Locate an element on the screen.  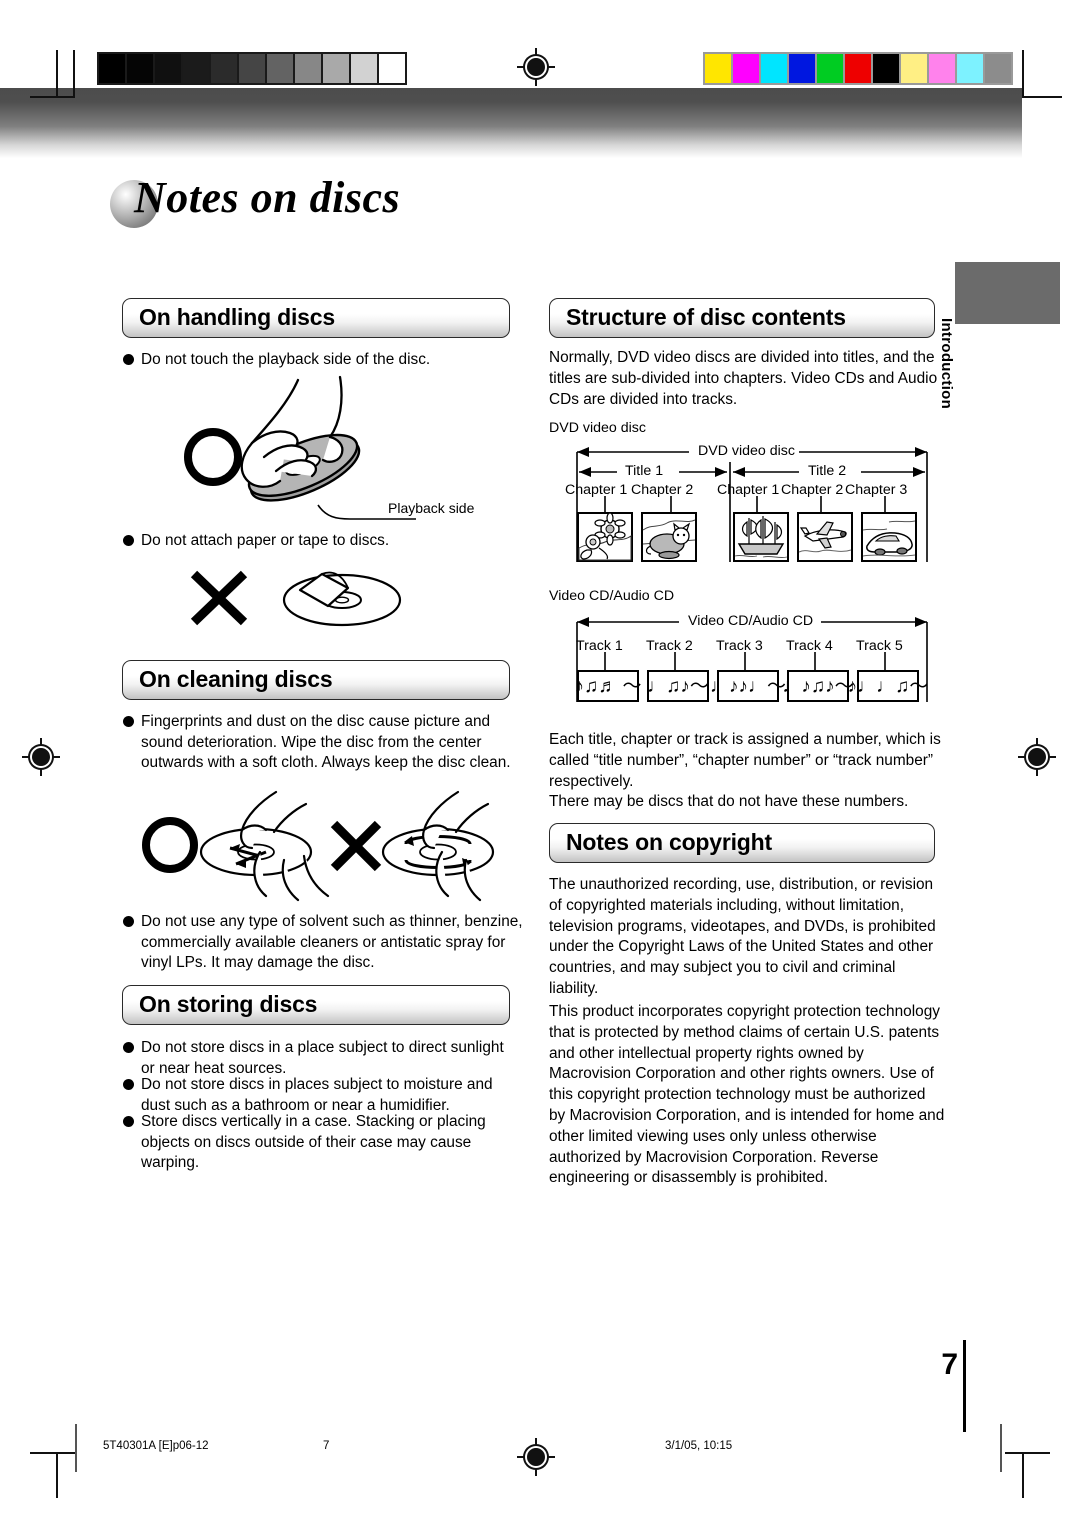
side-tab-label-introduction: Introduction is located at coordinates (946, 364).